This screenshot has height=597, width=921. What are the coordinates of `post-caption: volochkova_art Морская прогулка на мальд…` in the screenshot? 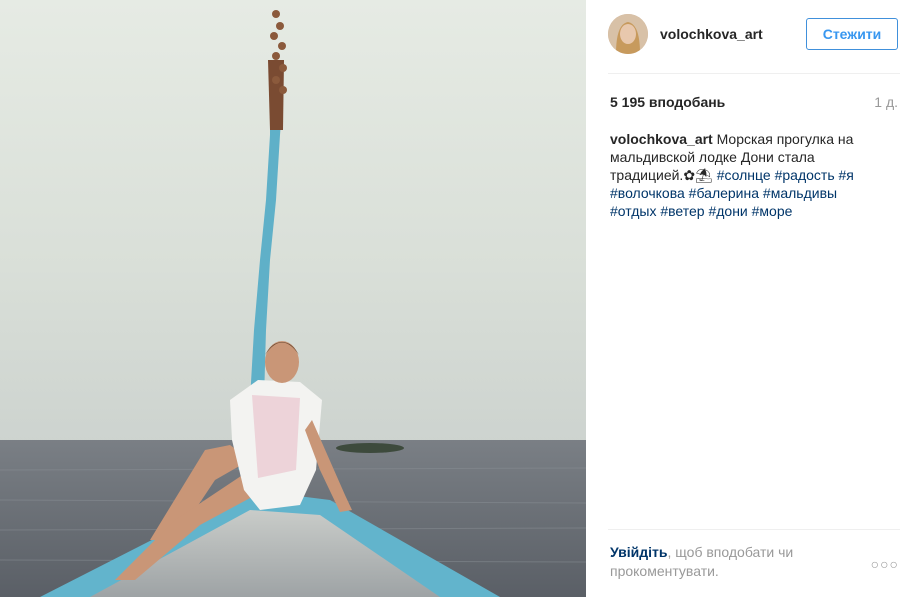 It's located at (745, 175).